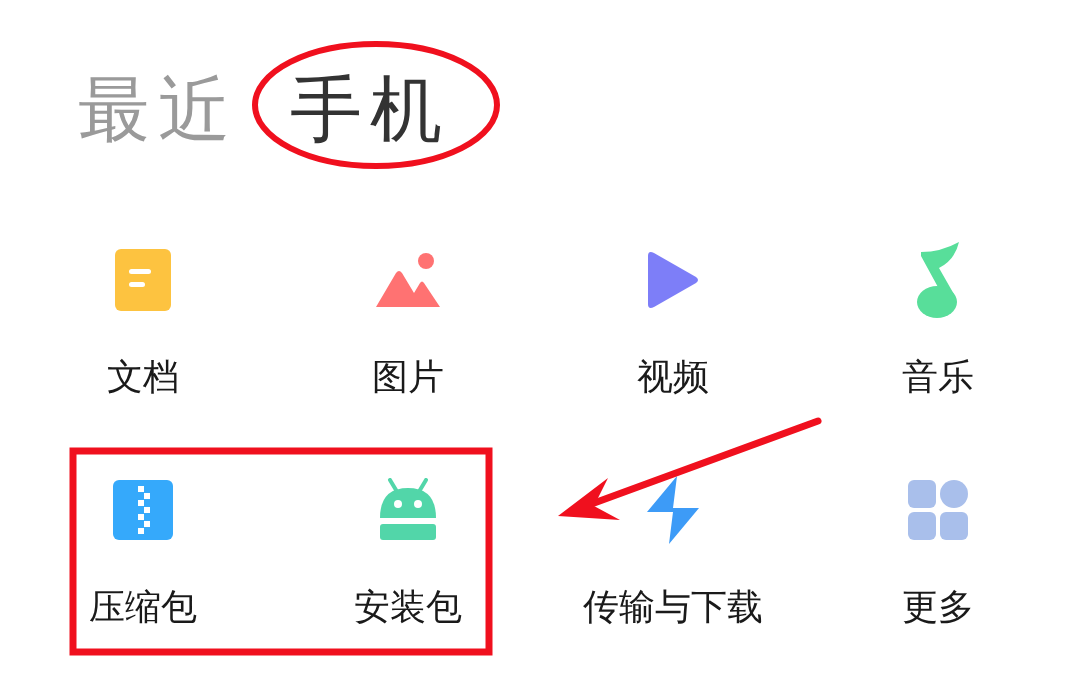 The height and width of the screenshot is (690, 1080). Describe the element at coordinates (672, 280) in the screenshot. I see `play-icon` at that location.